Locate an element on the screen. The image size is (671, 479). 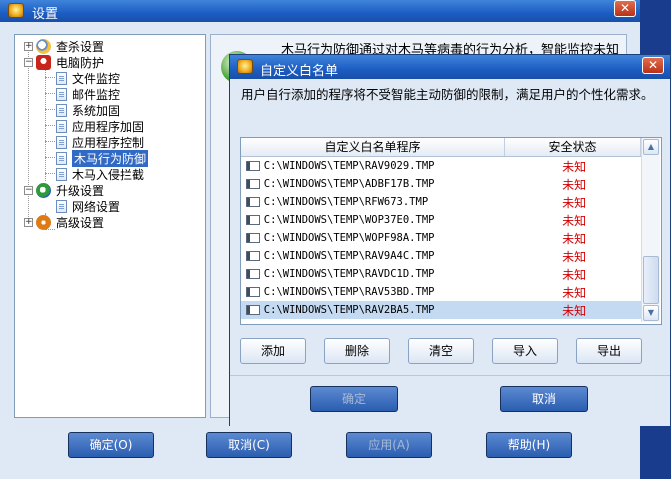
tree-item-system-hardening: 系统加固 is located at coordinates (88, 110).